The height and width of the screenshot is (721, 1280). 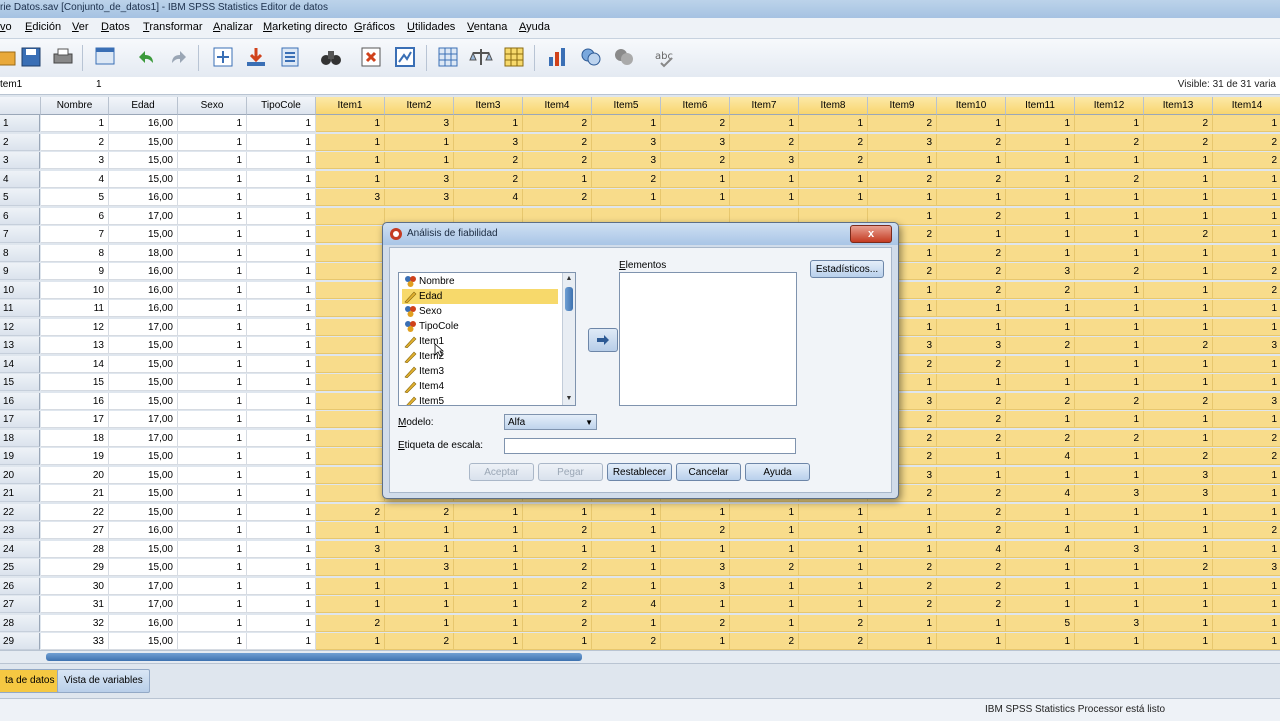 I want to click on table-cell: 11, so click(x=75, y=308).